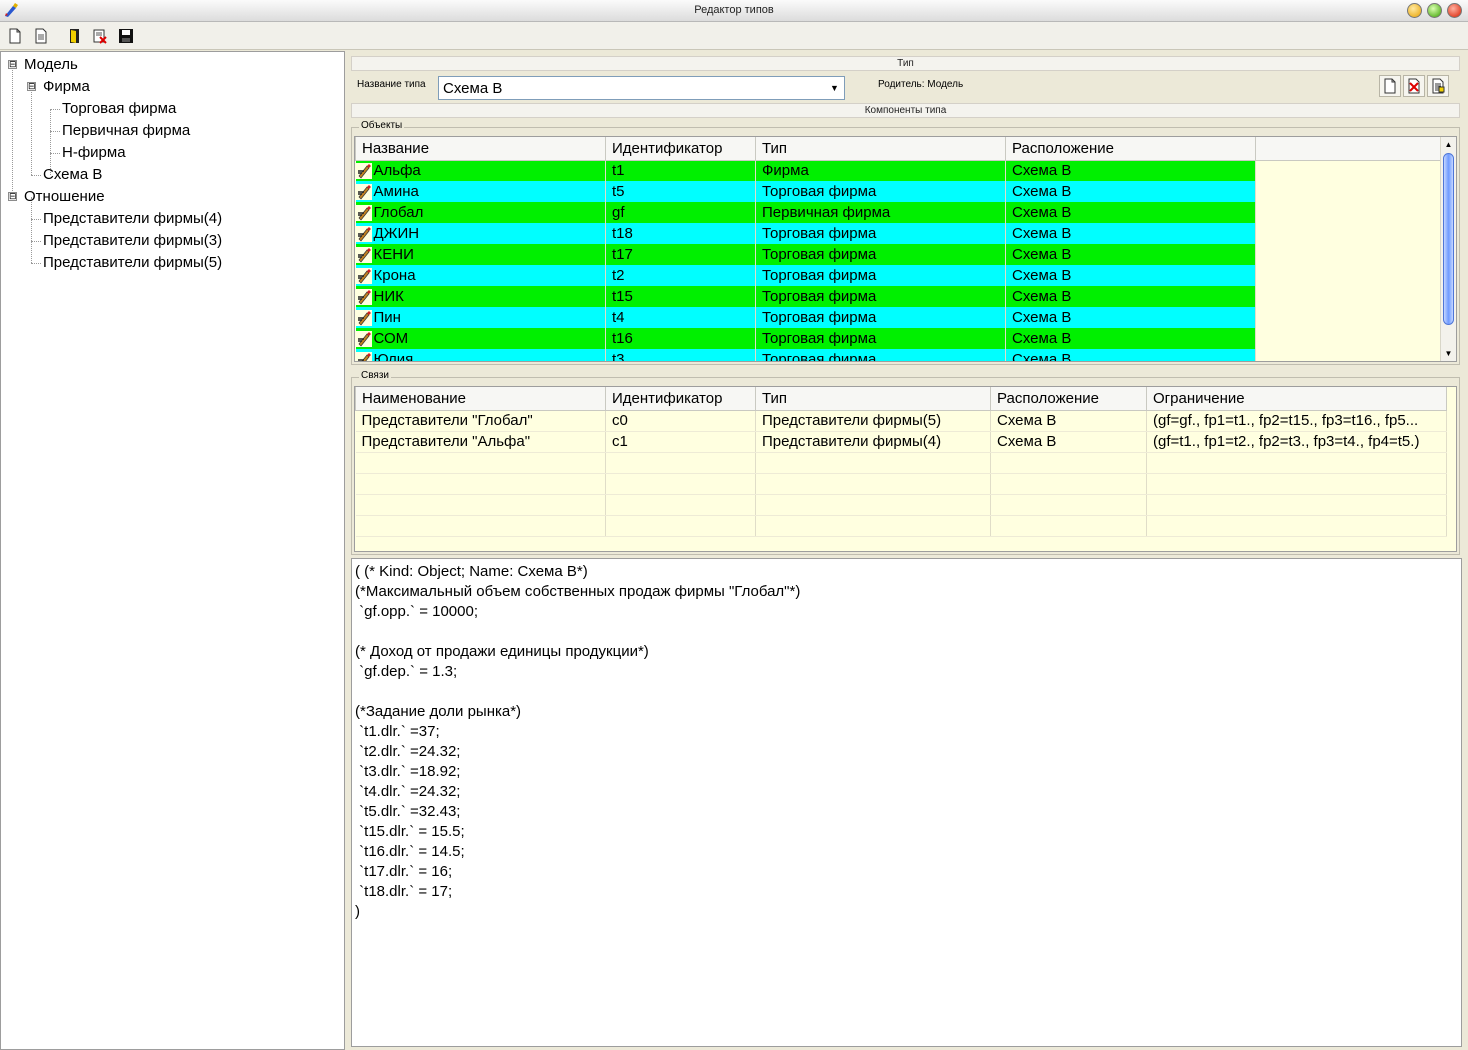  I want to click on table-row: НИК t15 Торговая фирма Схема B, so click(898, 296).